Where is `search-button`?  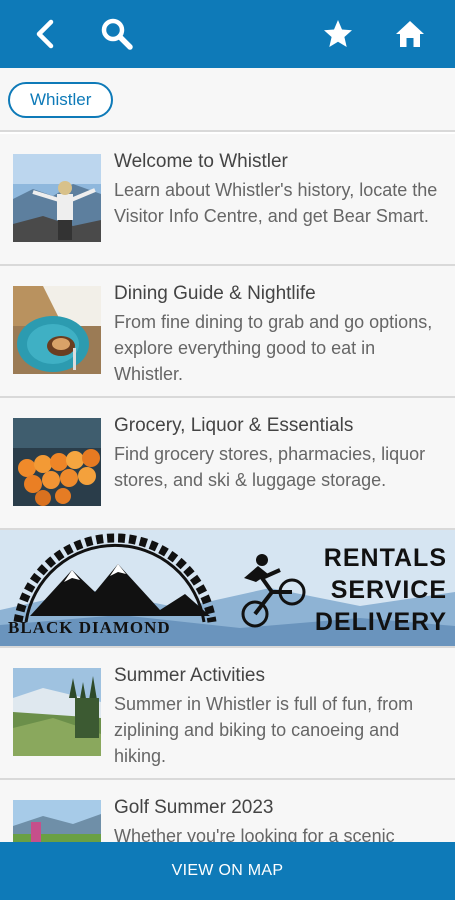
search-button is located at coordinates (117, 34).